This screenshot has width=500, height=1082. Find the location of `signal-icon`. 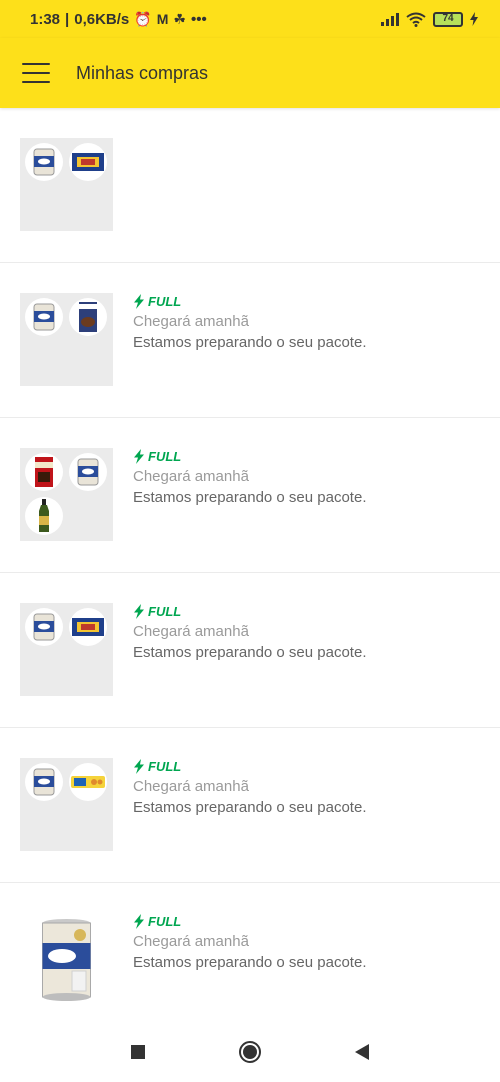

signal-icon is located at coordinates (390, 19).